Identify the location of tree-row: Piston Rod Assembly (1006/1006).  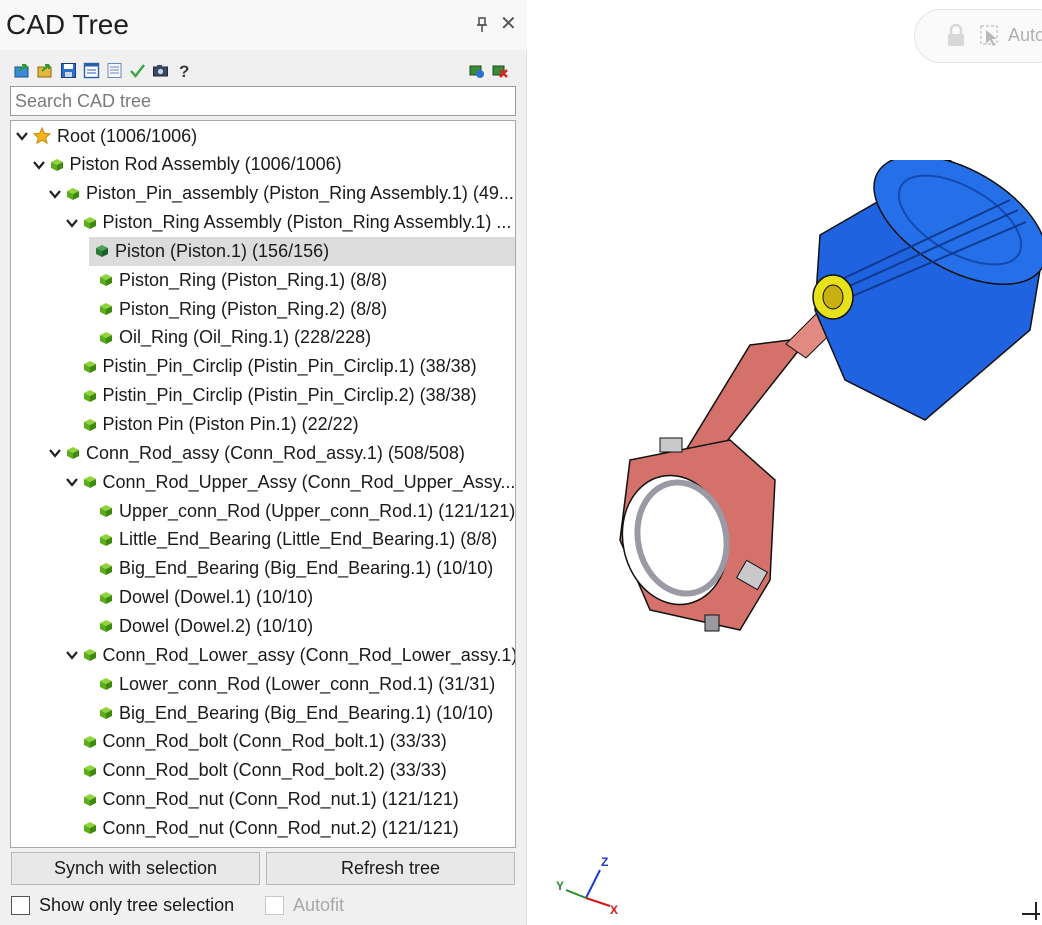
(187, 164).